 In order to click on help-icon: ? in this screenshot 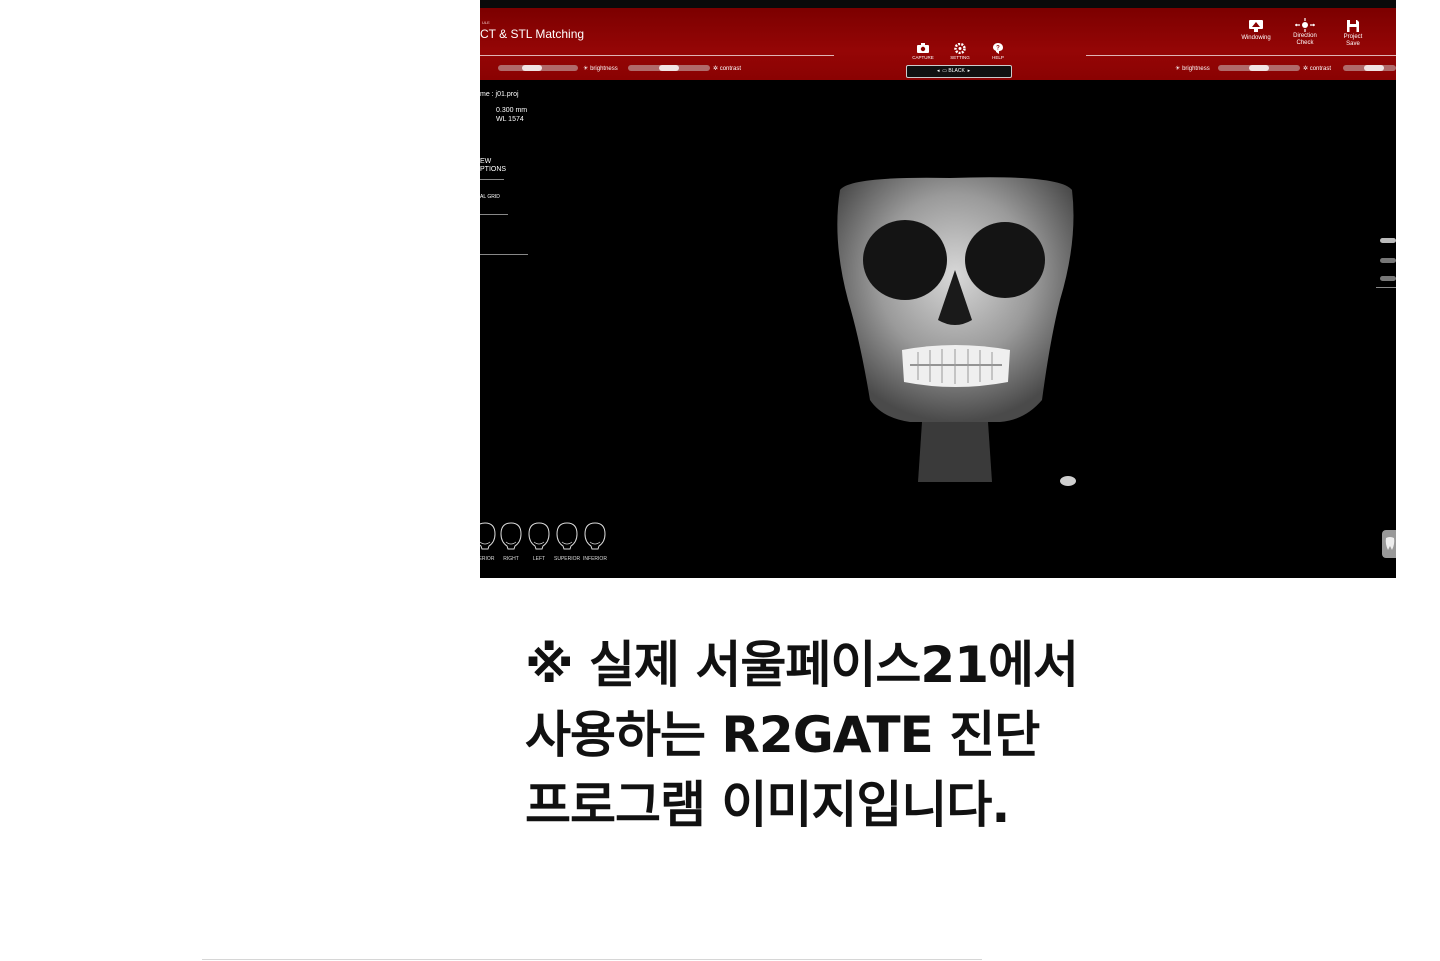, I will do `click(998, 48)`.